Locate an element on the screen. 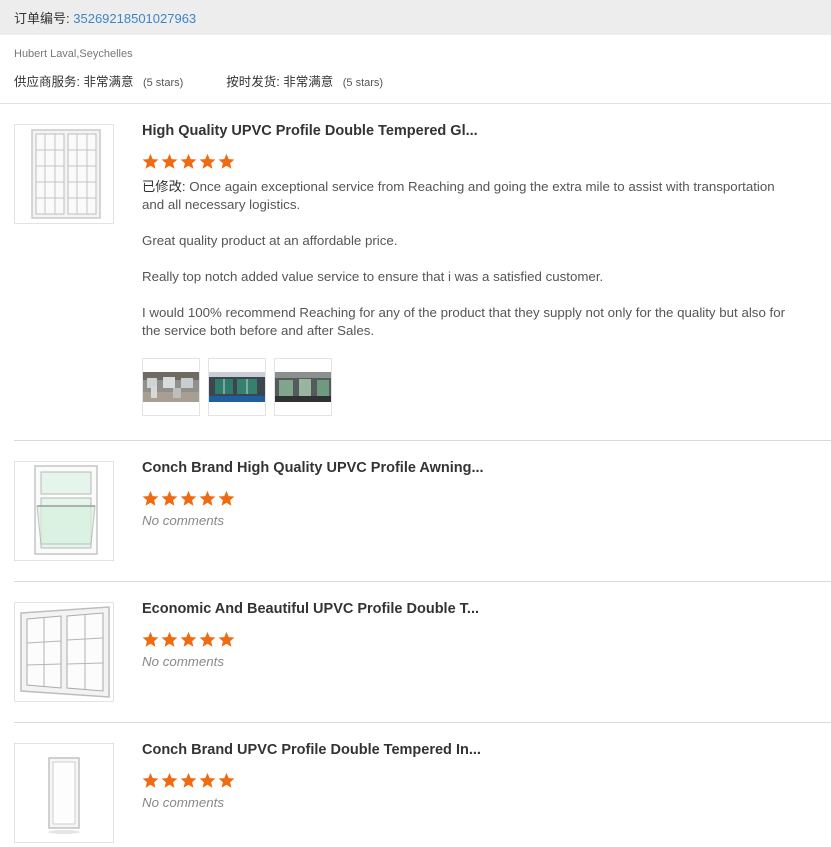 Image resolution: width=831 pixels, height=847 pixels. delivery-label: 按时发货: is located at coordinates (253, 82).